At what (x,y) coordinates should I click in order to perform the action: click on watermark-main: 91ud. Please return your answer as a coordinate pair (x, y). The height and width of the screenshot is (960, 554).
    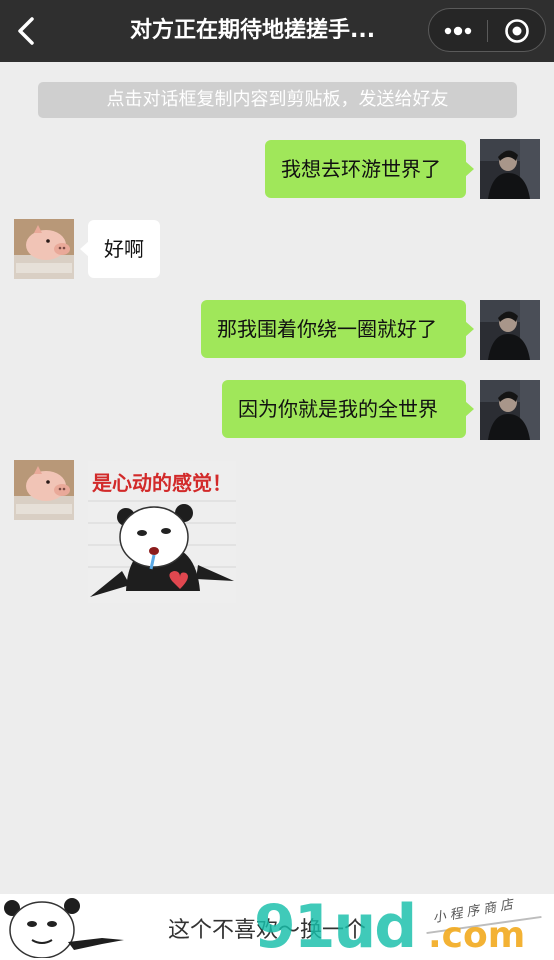
    Looking at the image, I should click on (335, 926).